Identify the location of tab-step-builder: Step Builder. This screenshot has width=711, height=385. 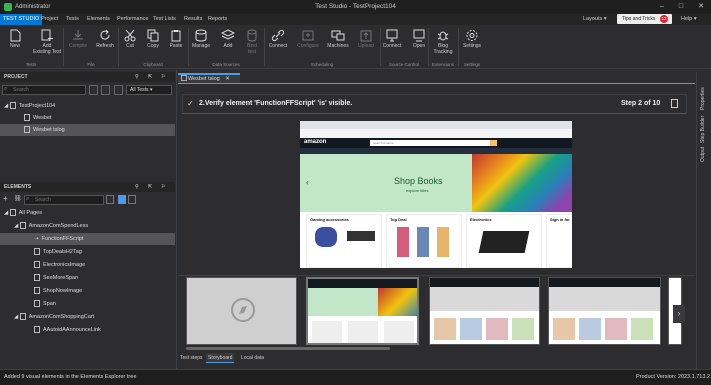
(703, 124).